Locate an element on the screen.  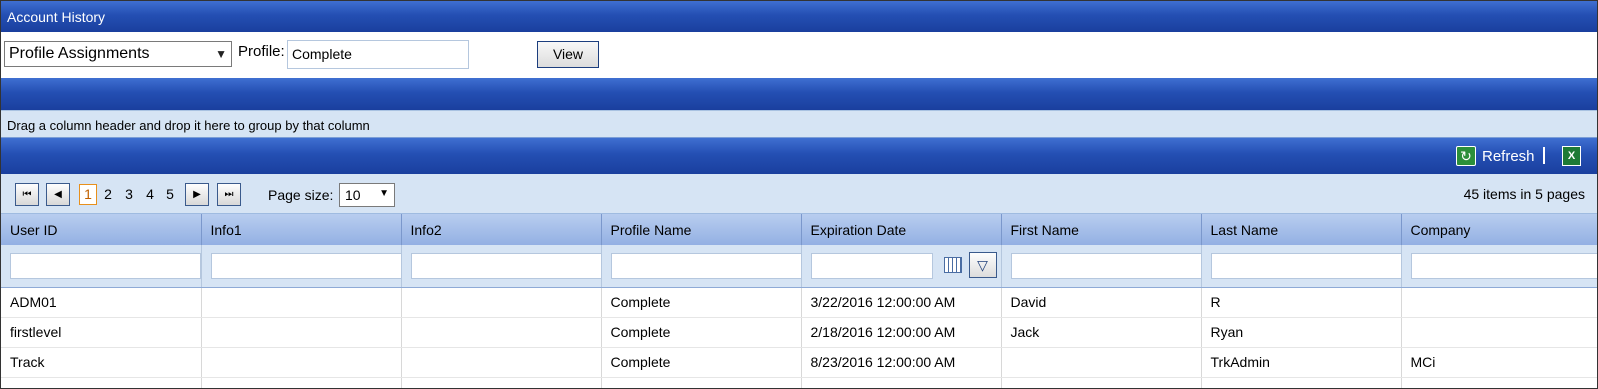
filter-input-profile-name is located at coordinates (706, 265).